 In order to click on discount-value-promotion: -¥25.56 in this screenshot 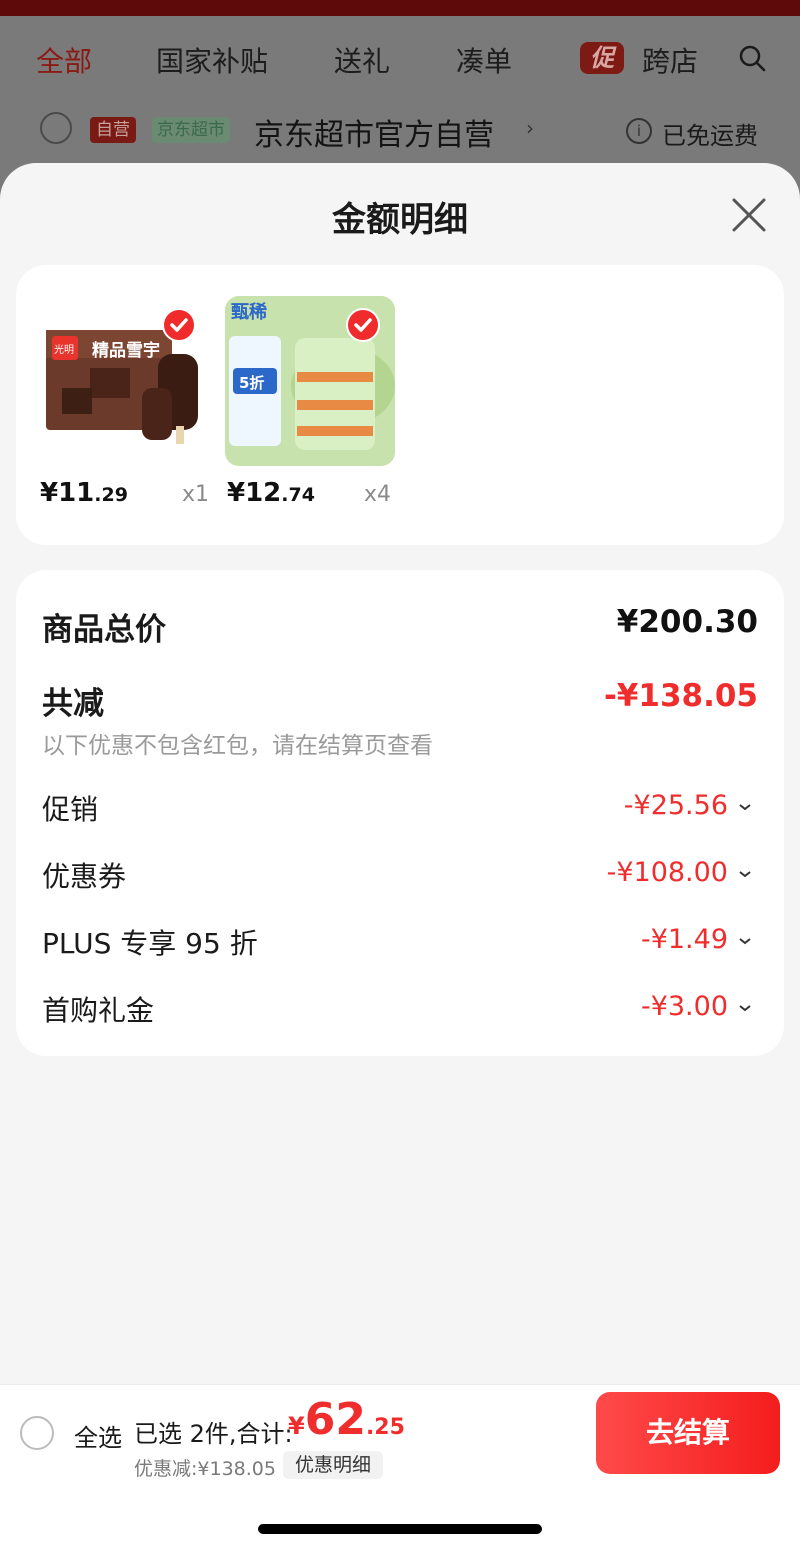, I will do `click(676, 805)`.